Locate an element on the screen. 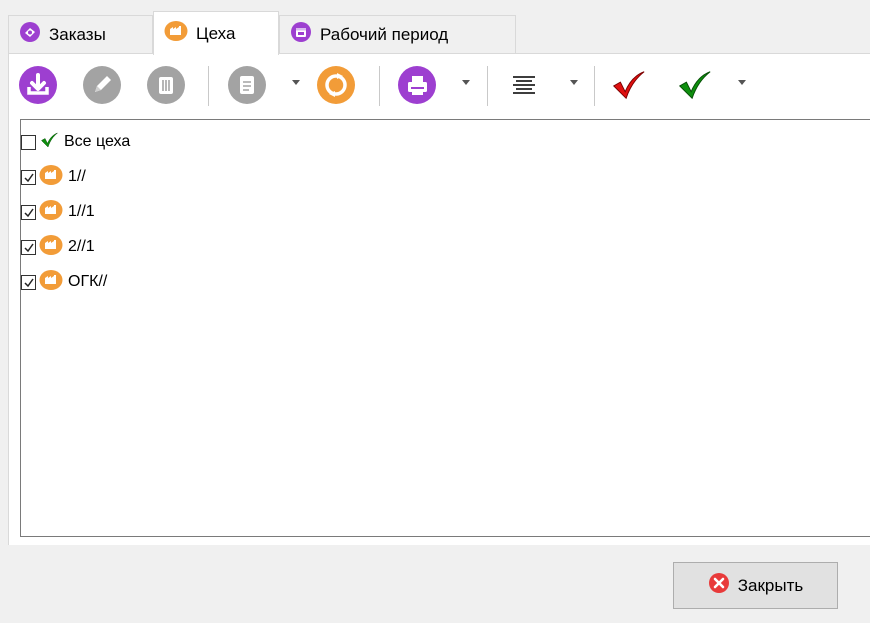  list-item: ОГК// is located at coordinates (64, 282).